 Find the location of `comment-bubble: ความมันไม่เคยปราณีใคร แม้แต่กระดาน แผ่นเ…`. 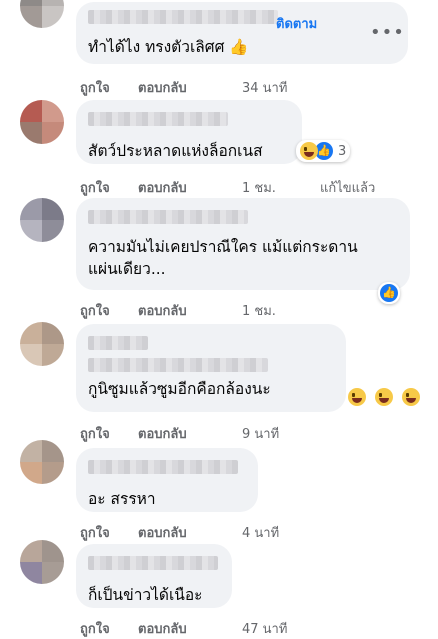

comment-bubble: ความมันไม่เคยปราณีใคร แม้แต่กระดาน แผ่นเ… is located at coordinates (243, 244).